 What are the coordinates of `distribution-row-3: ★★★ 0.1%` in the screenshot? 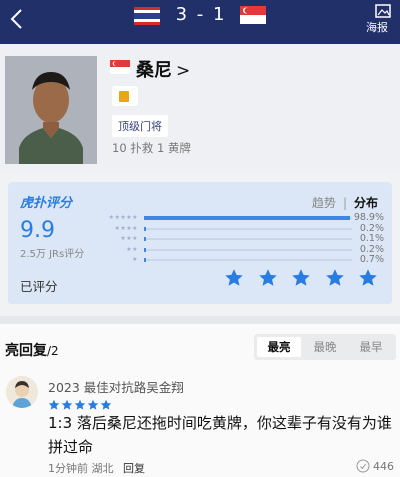 It's located at (245, 239).